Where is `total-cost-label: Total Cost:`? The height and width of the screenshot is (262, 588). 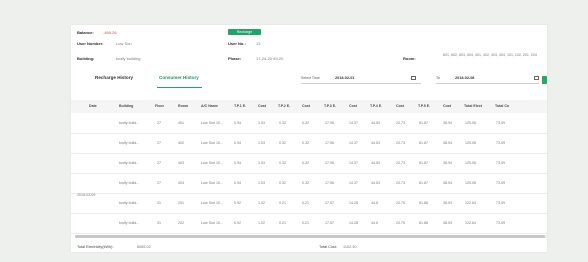
total-cost-label: Total Cost: is located at coordinates (328, 247).